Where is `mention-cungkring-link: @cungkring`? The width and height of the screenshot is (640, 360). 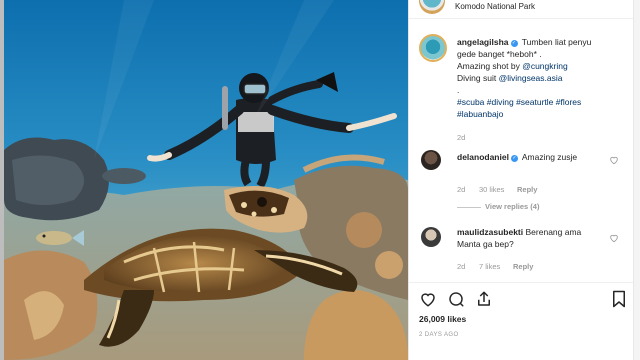 mention-cungkring-link: @cungkring is located at coordinates (544, 66).